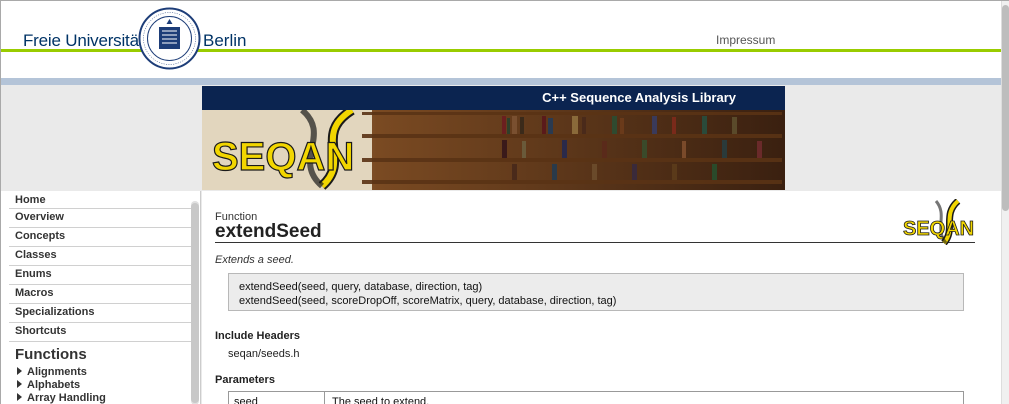 Image resolution: width=1009 pixels, height=404 pixels. I want to click on header-divider, so click(501, 81).